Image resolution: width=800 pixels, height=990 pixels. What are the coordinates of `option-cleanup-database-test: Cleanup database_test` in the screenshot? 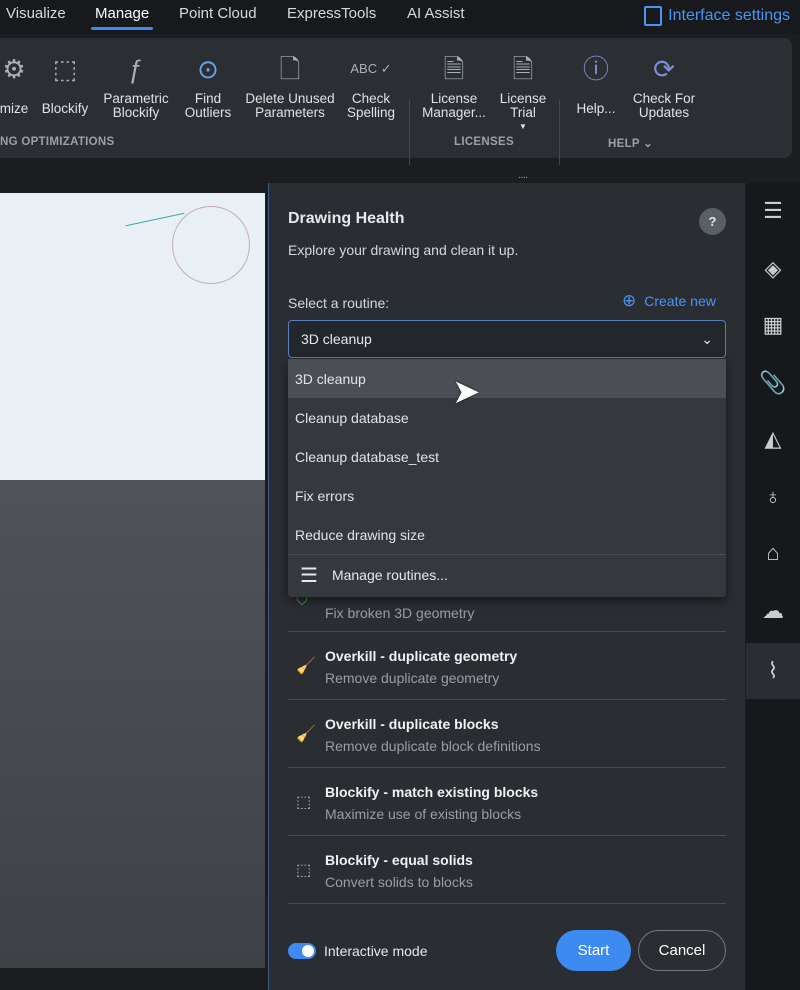 It's located at (507, 456).